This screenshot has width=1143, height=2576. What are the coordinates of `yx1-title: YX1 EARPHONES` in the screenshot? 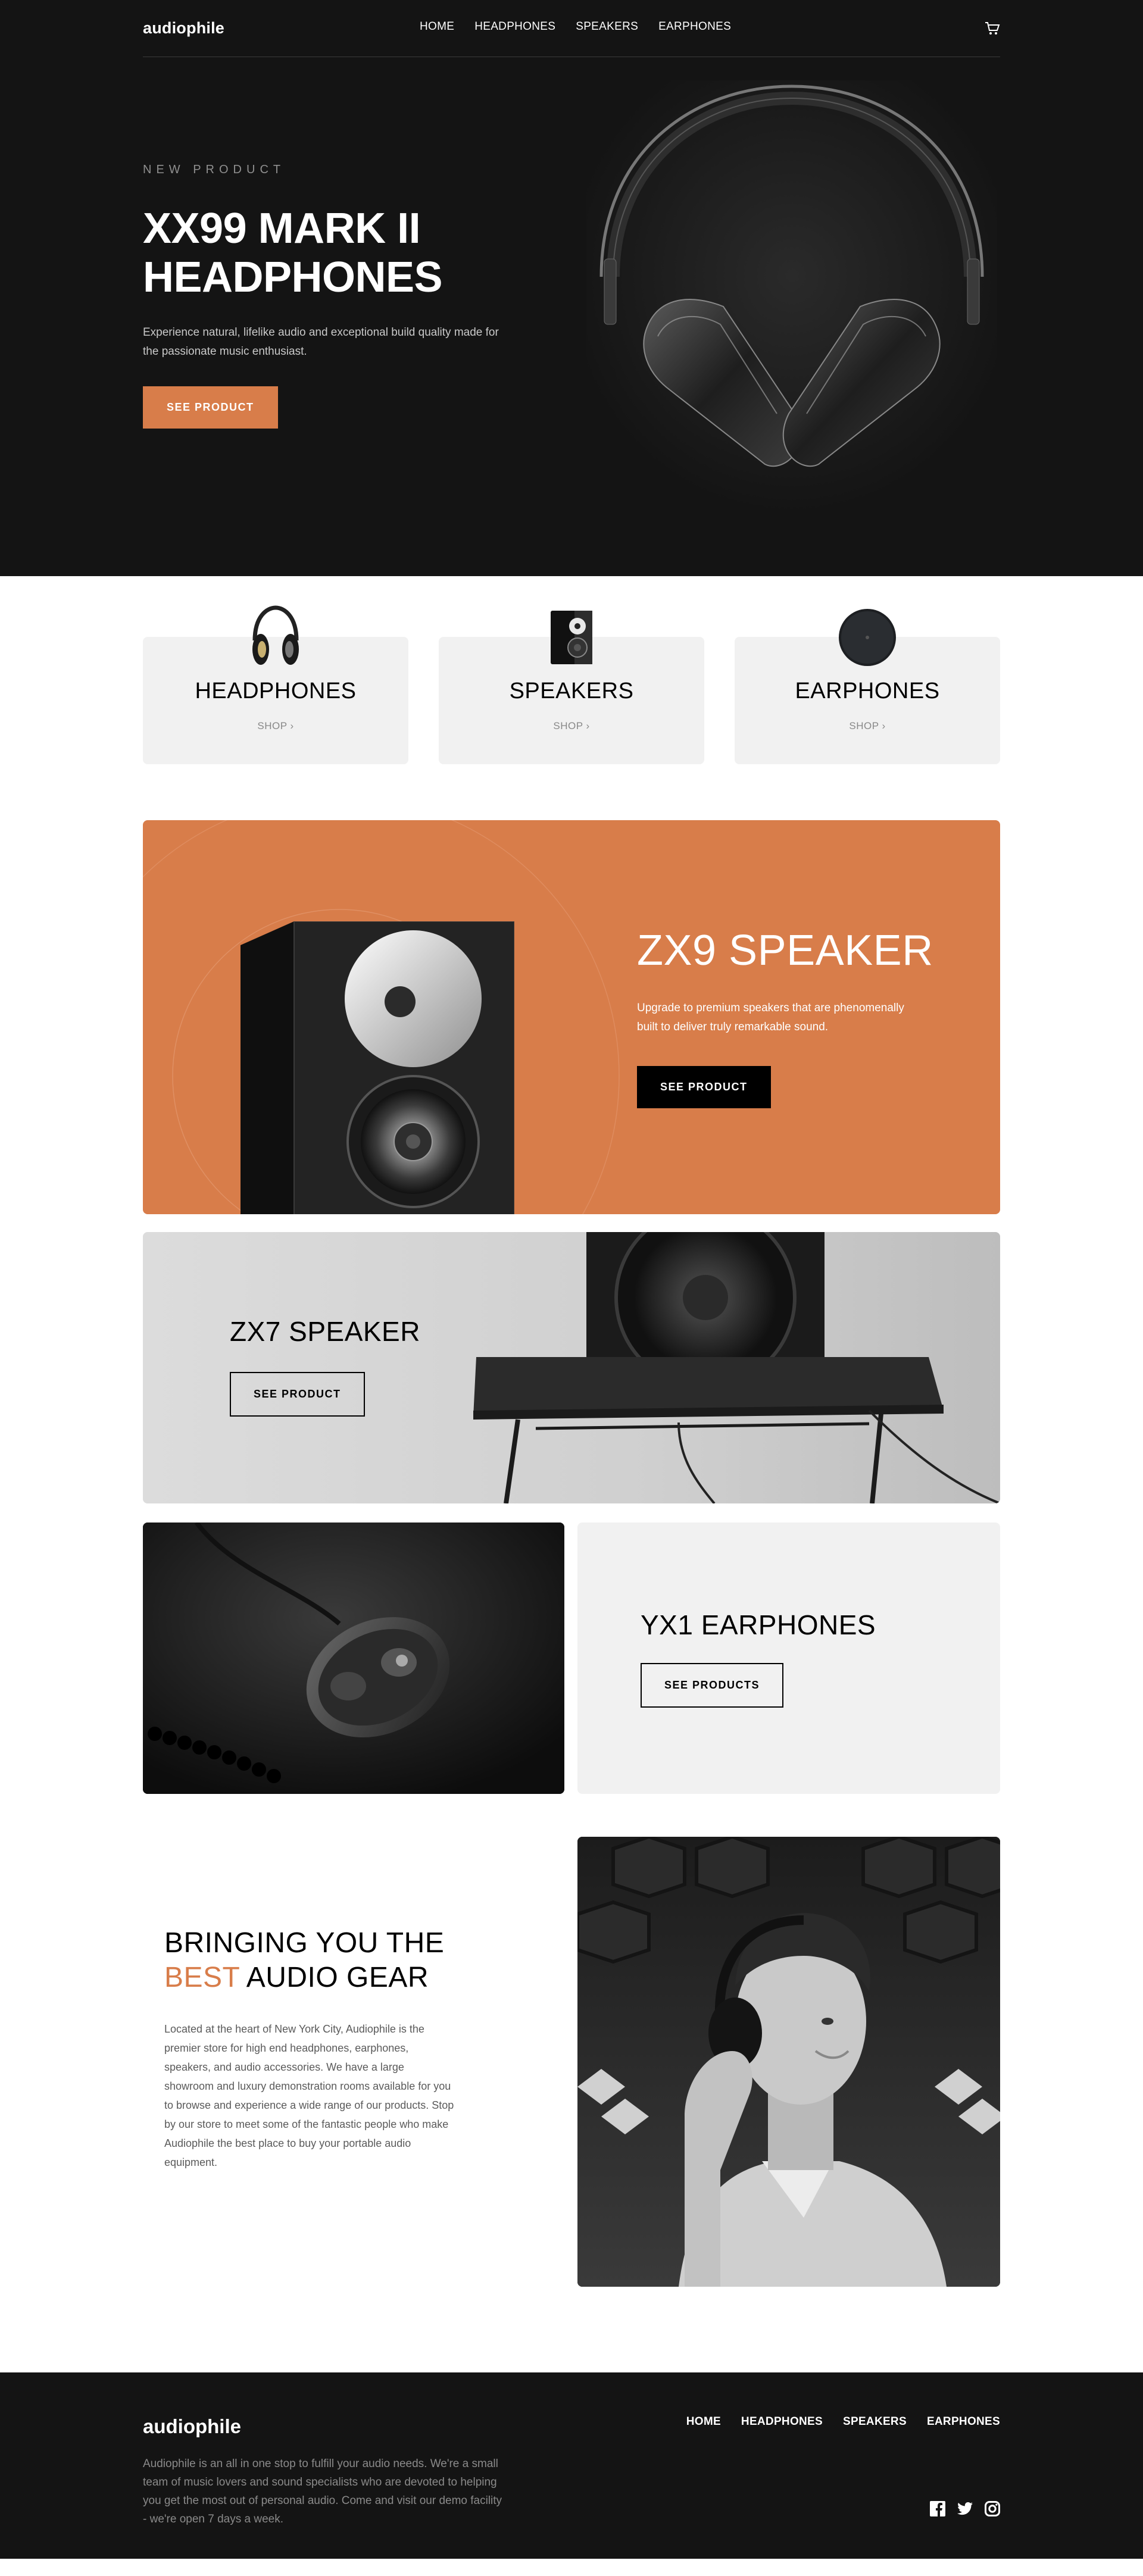 It's located at (758, 1624).